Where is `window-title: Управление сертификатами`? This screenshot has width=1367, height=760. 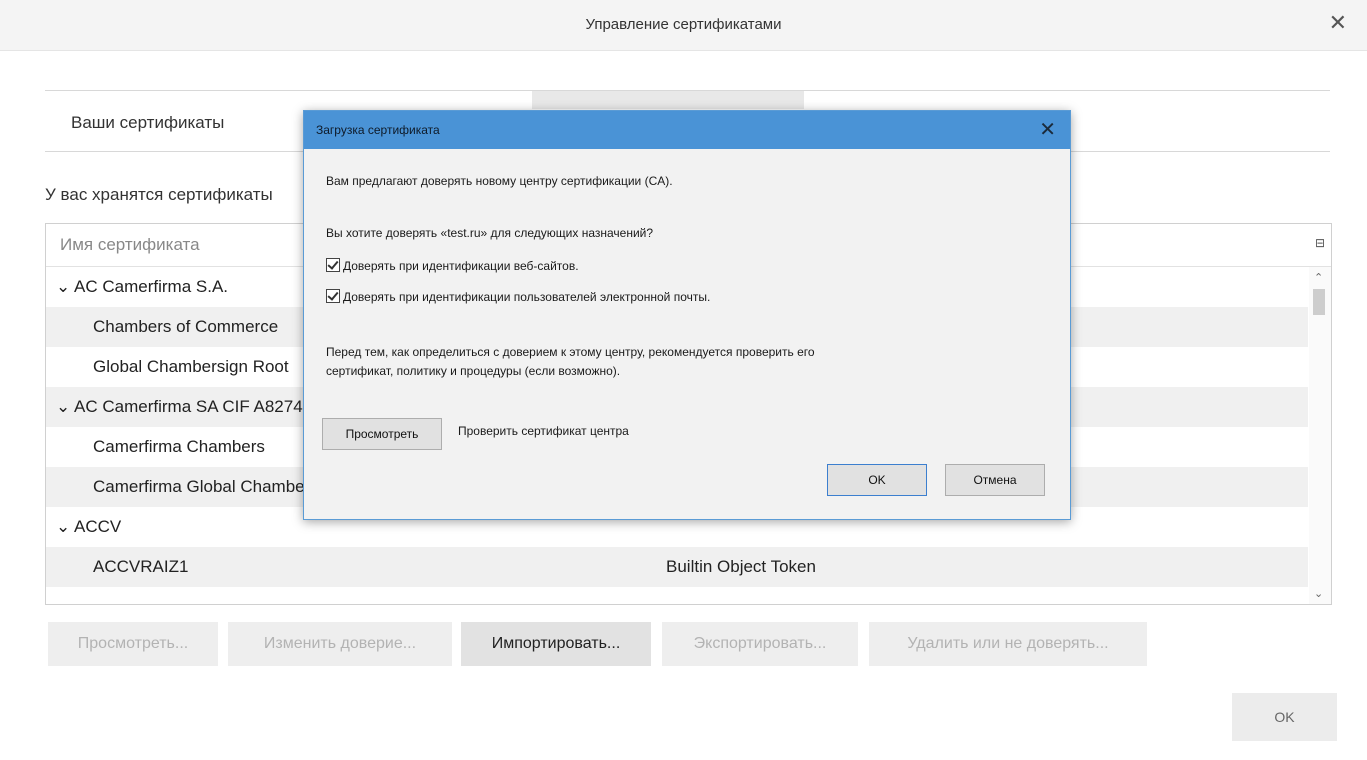
window-title: Управление сертификатами is located at coordinates (683, 24).